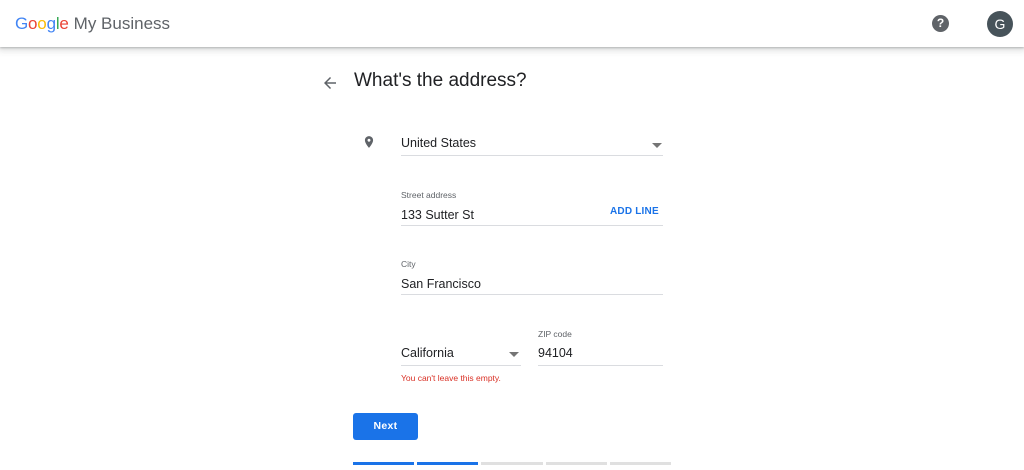  I want to click on step-progress-bar, so click(512, 463).